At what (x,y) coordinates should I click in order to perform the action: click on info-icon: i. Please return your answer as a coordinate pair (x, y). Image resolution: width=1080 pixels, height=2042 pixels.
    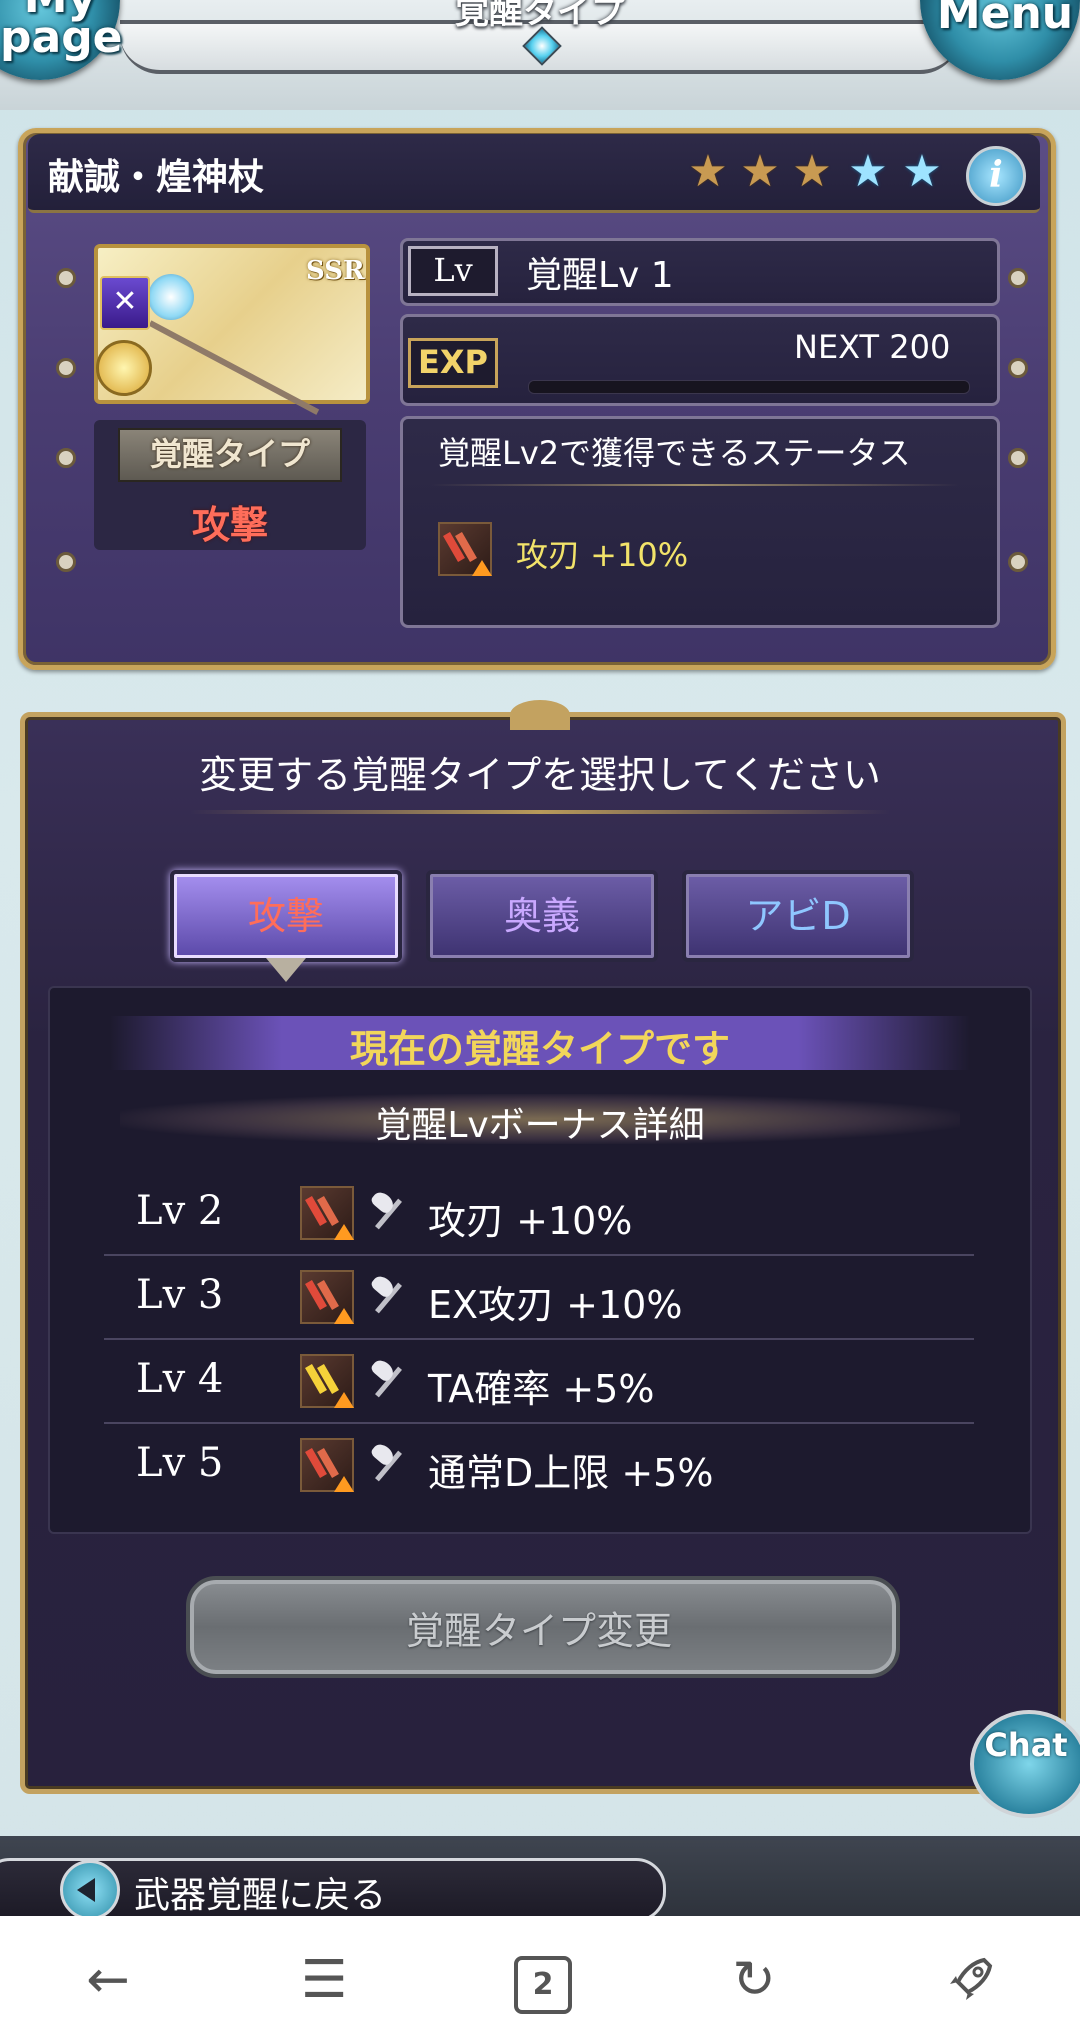
    Looking at the image, I should click on (996, 176).